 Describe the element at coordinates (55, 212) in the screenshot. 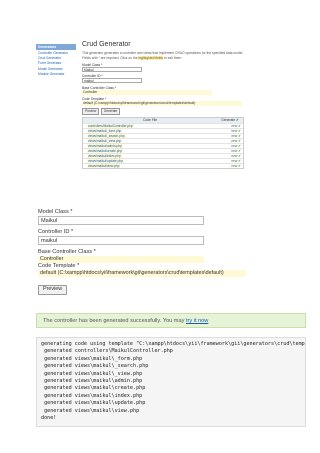

I see `zoom-model-class-label: Model Class *` at that location.